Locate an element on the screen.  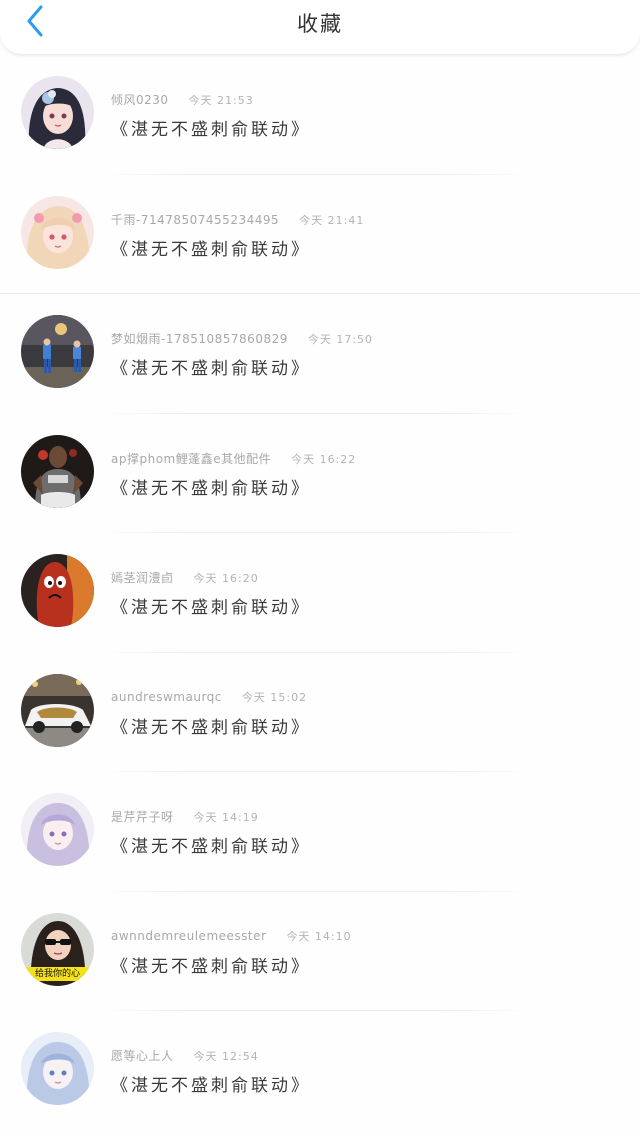
user-name: awnndemreulemeesster is located at coordinates (189, 935).